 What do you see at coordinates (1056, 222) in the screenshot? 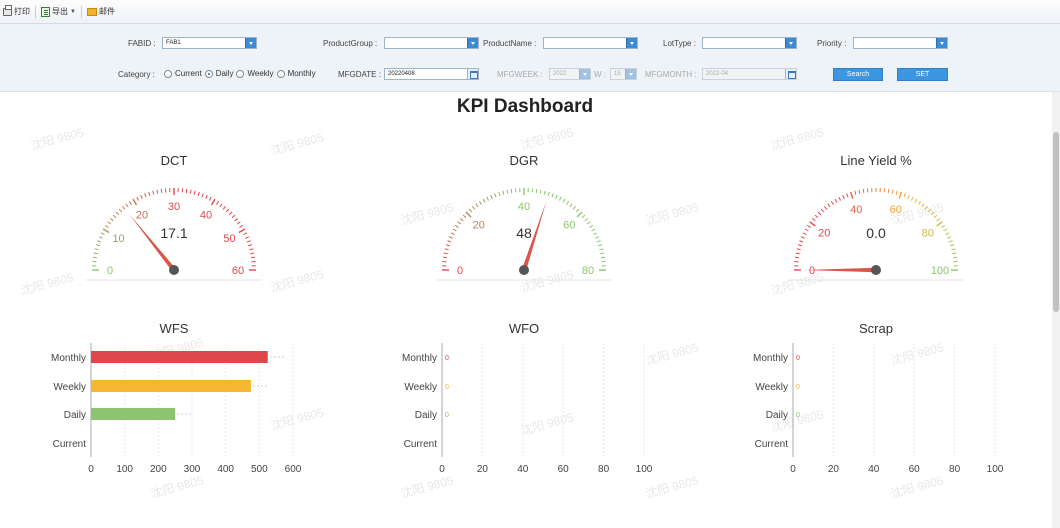
I see `scrollbar-thumb` at bounding box center [1056, 222].